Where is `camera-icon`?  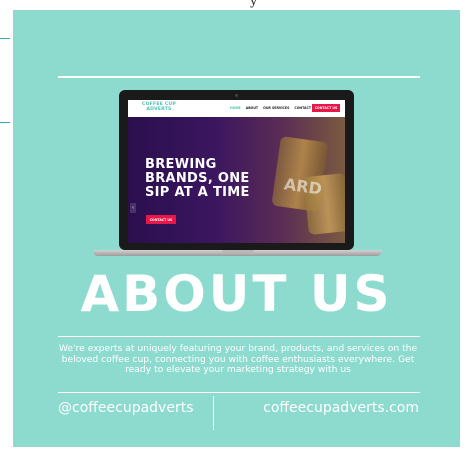 camera-icon is located at coordinates (236, 95).